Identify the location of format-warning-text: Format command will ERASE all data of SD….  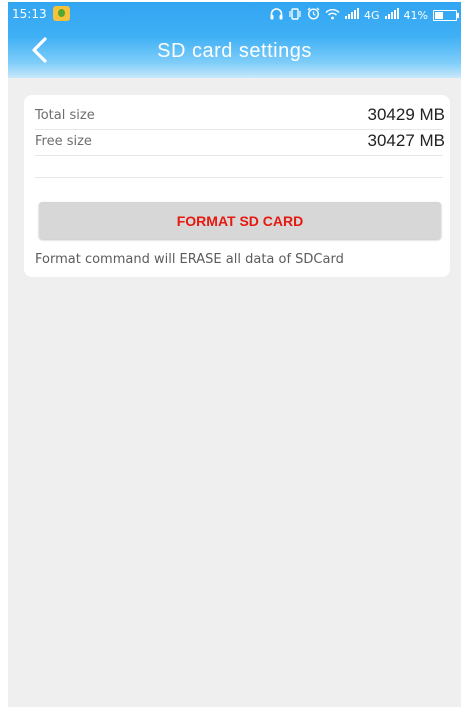
(189, 259).